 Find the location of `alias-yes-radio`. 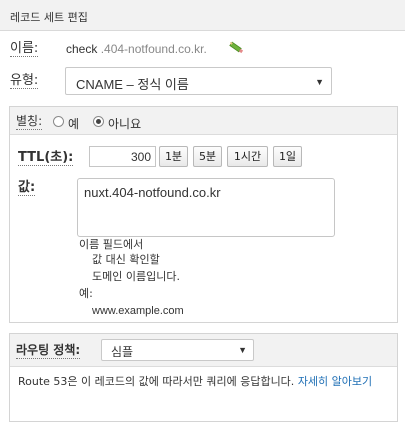

alias-yes-radio is located at coordinates (58, 121).